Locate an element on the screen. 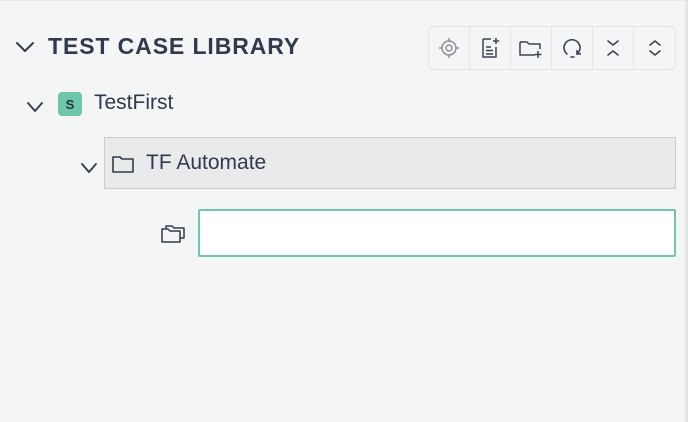 Image resolution: width=688 pixels, height=422 pixels. expand-all-icon is located at coordinates (654, 48).